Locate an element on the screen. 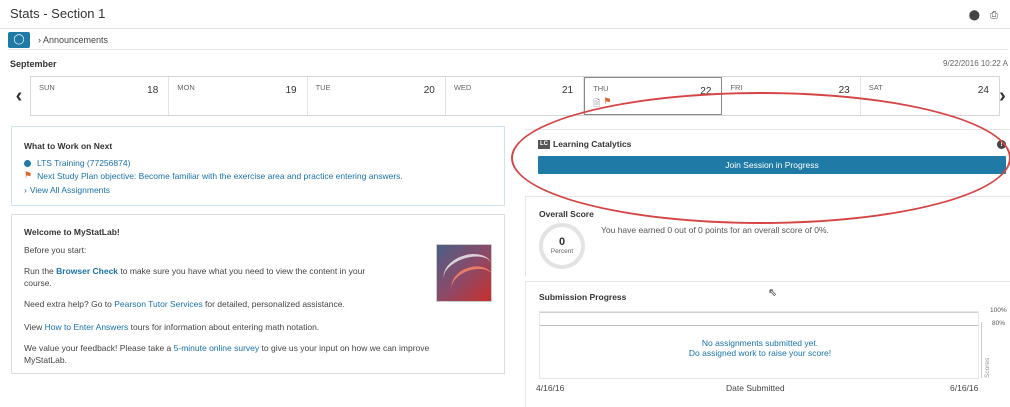 The width and height of the screenshot is (1010, 407). what-to-work-on-title: What to Work on Next is located at coordinates (68, 146).